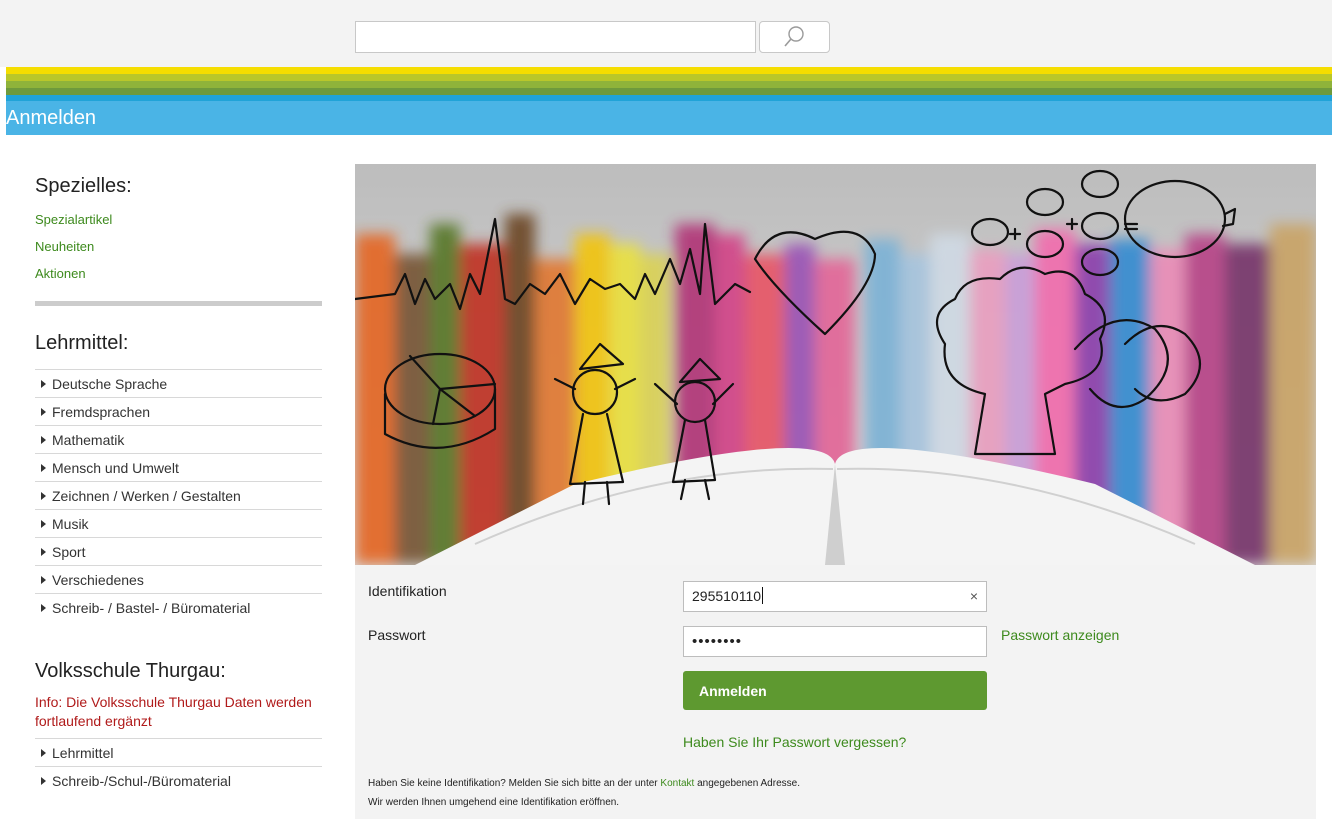  What do you see at coordinates (717, 641) in the screenshot?
I see `password-masked-value: ••••••••` at bounding box center [717, 641].